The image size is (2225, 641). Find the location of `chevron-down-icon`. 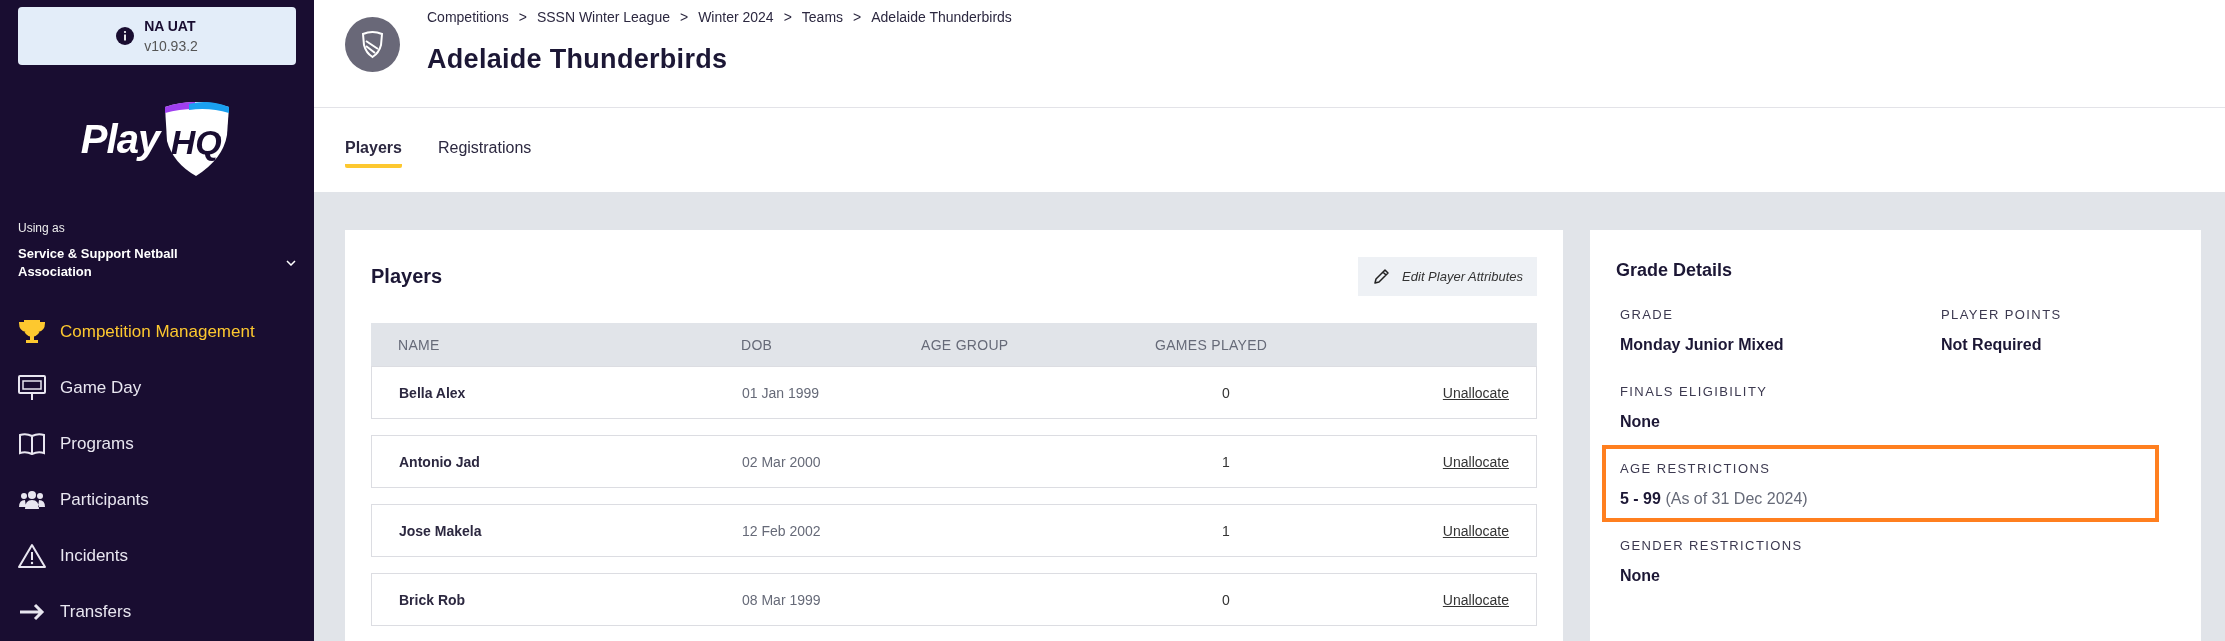

chevron-down-icon is located at coordinates (291, 263).